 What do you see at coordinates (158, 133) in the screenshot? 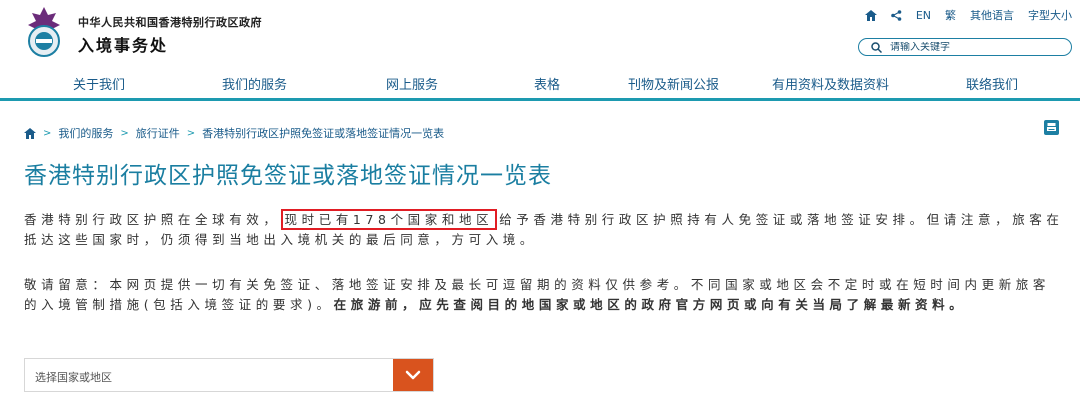
I see `breadcrumb-travel-documents: 旅行证件` at bounding box center [158, 133].